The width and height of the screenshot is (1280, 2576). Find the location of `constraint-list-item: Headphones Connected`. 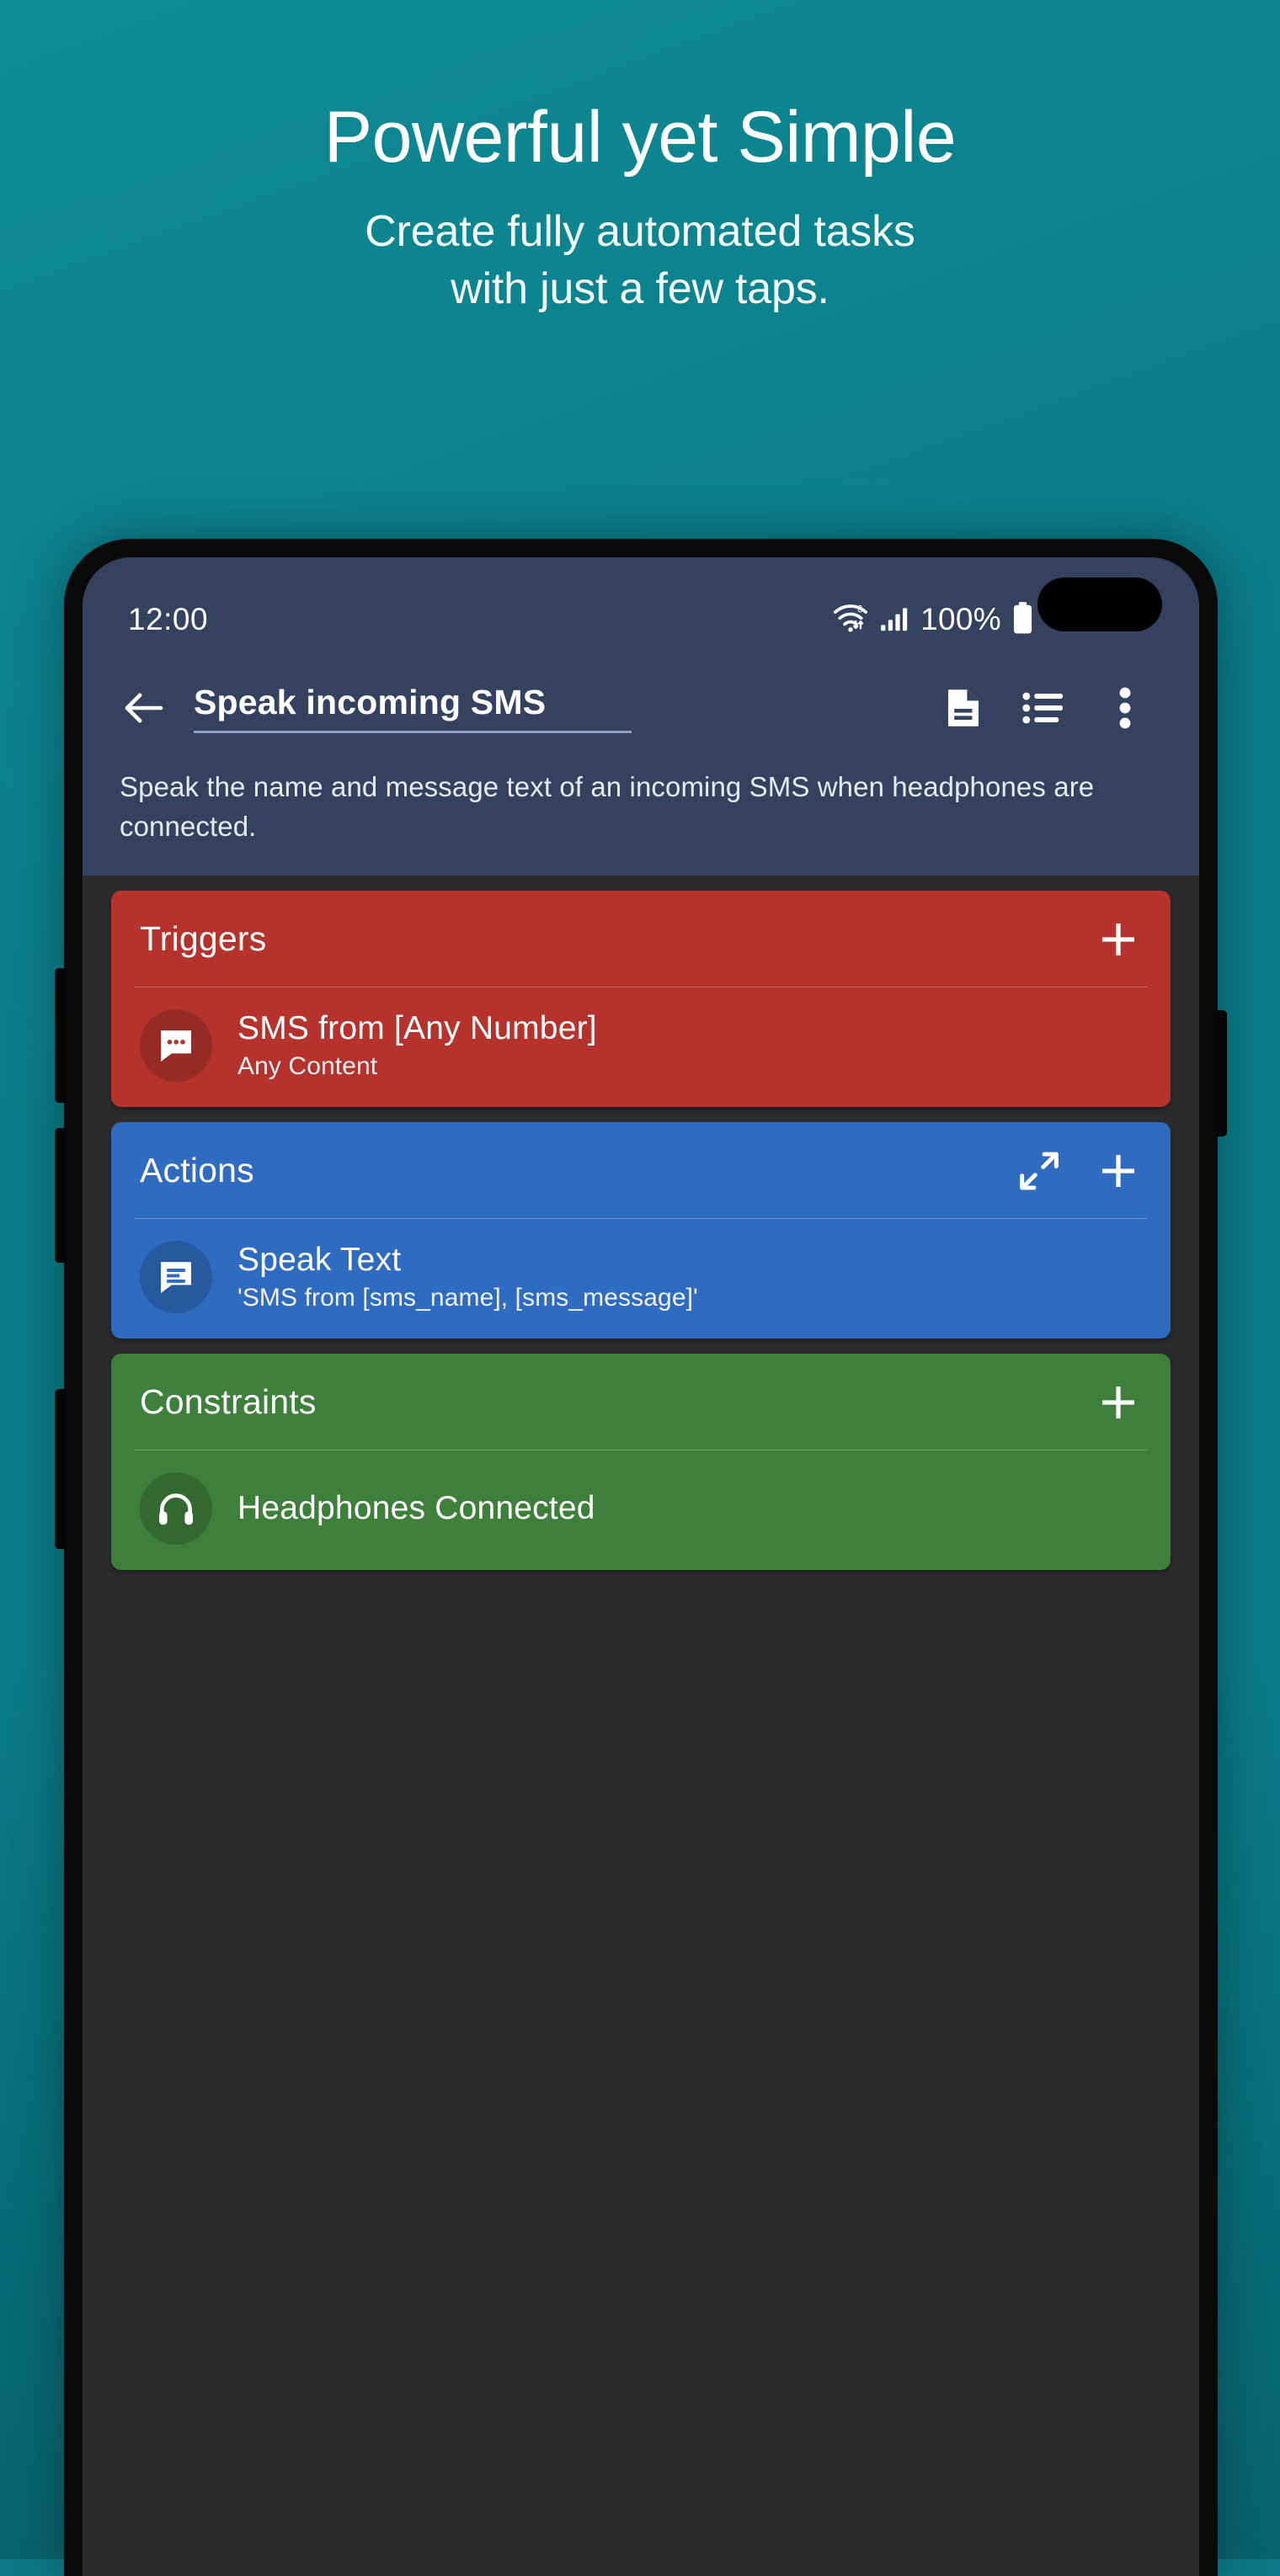

constraint-list-item: Headphones Connected is located at coordinates (641, 1510).